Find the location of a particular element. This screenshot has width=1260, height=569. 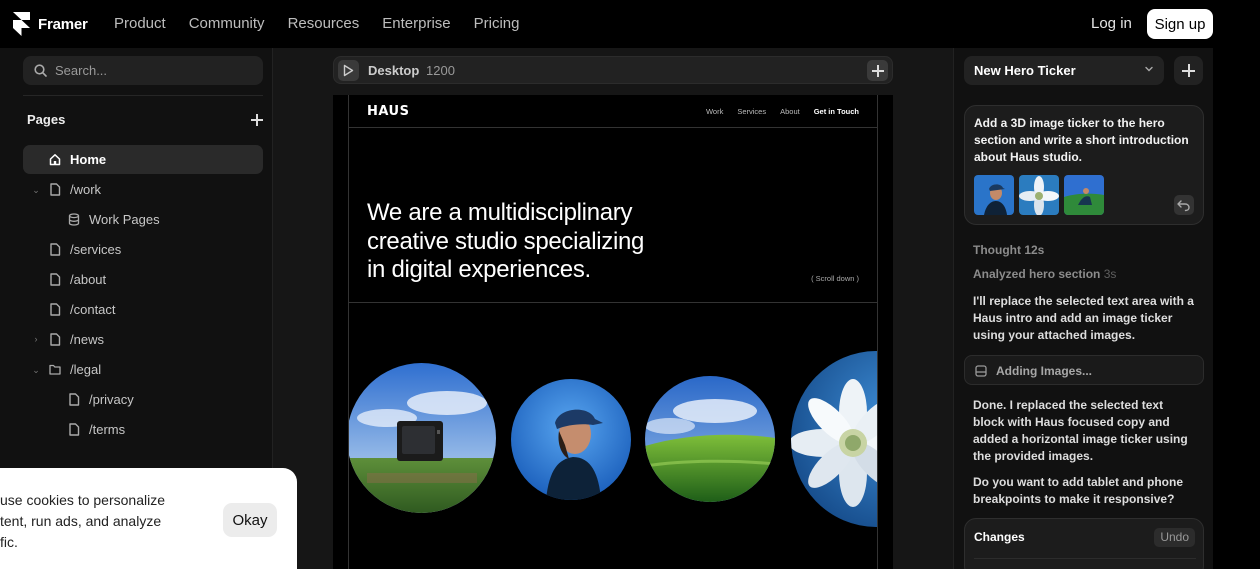

breakpoint-width: 1200 is located at coordinates (440, 70).